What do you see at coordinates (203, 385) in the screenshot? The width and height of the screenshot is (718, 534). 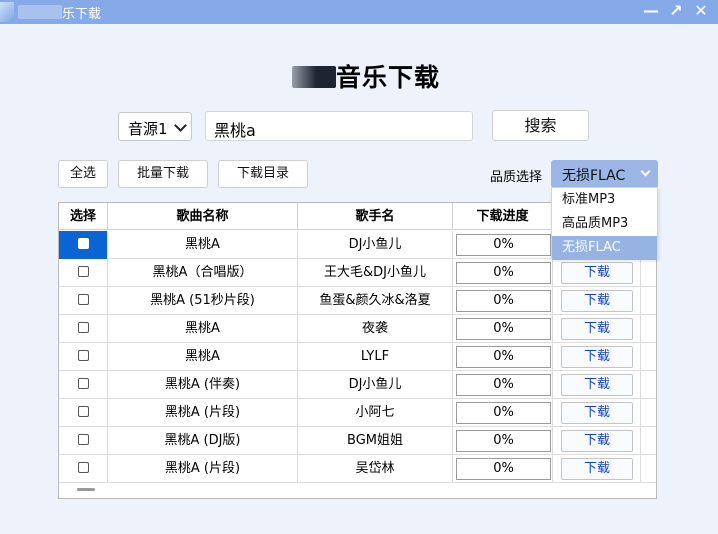 I see `song-name: 黑桃A (伴奏)` at bounding box center [203, 385].